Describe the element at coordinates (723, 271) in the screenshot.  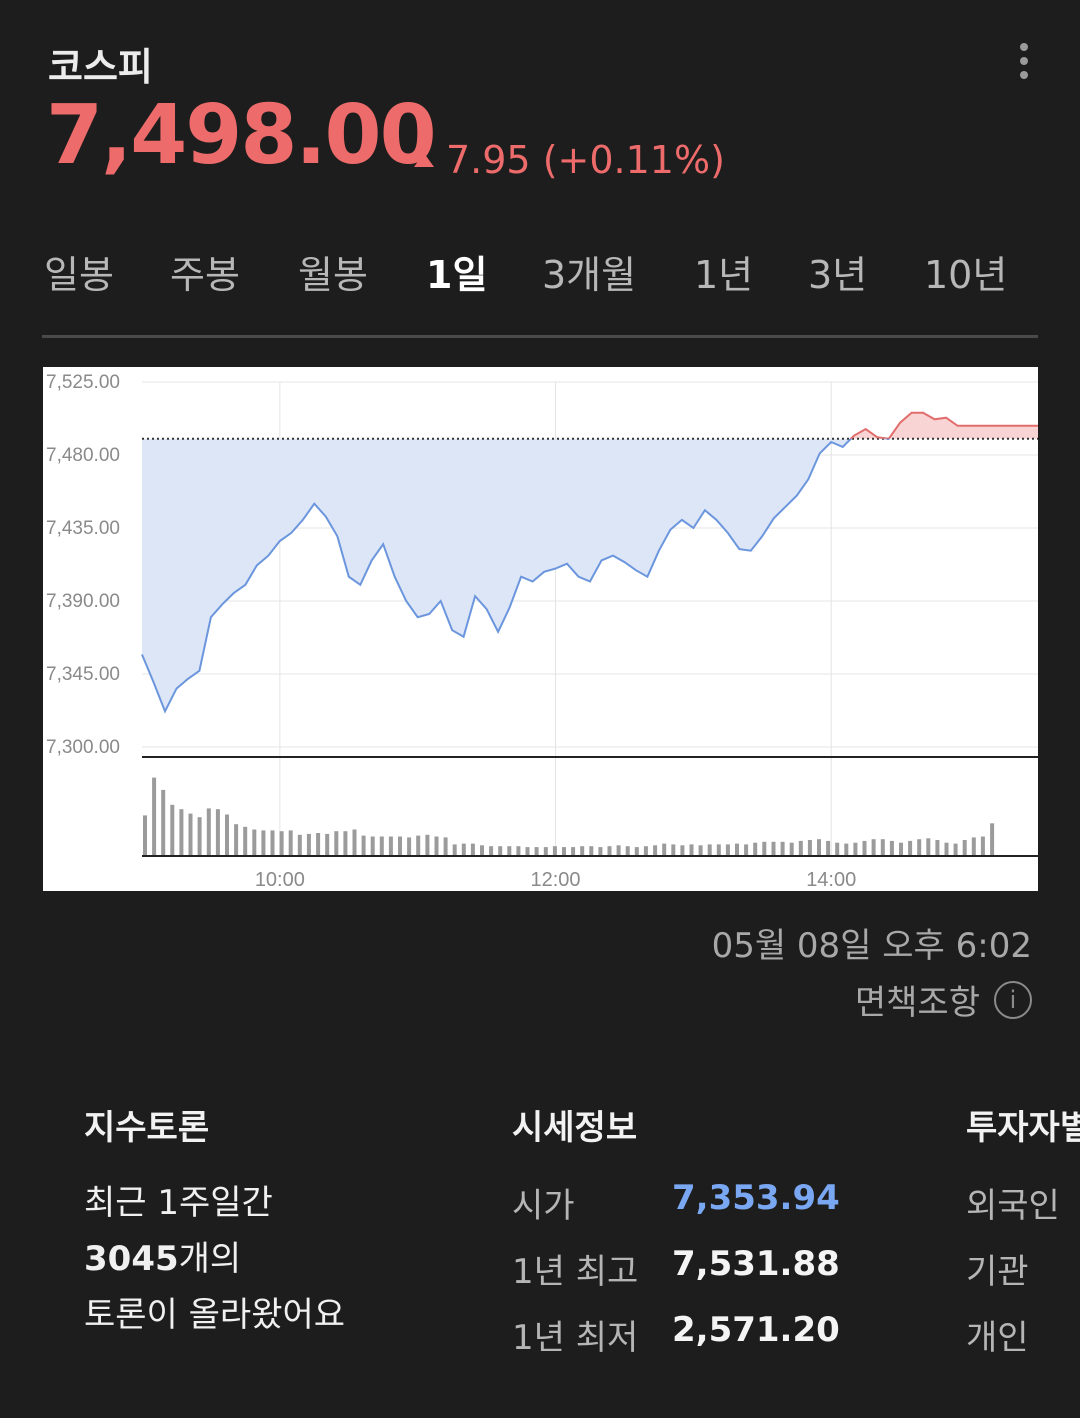
I see `tab-1-year: 1년` at that location.